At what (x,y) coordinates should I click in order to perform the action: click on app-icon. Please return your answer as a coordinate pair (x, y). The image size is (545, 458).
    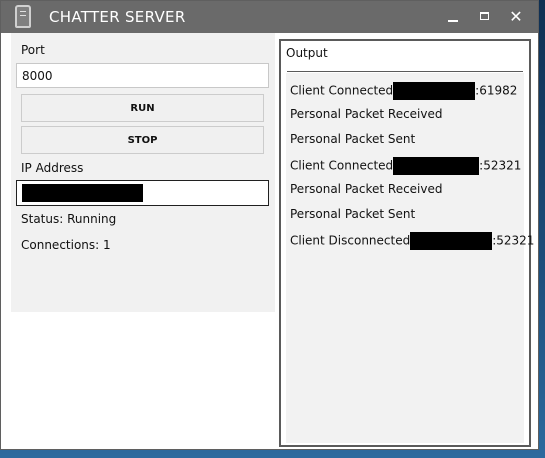
    Looking at the image, I should click on (23, 16).